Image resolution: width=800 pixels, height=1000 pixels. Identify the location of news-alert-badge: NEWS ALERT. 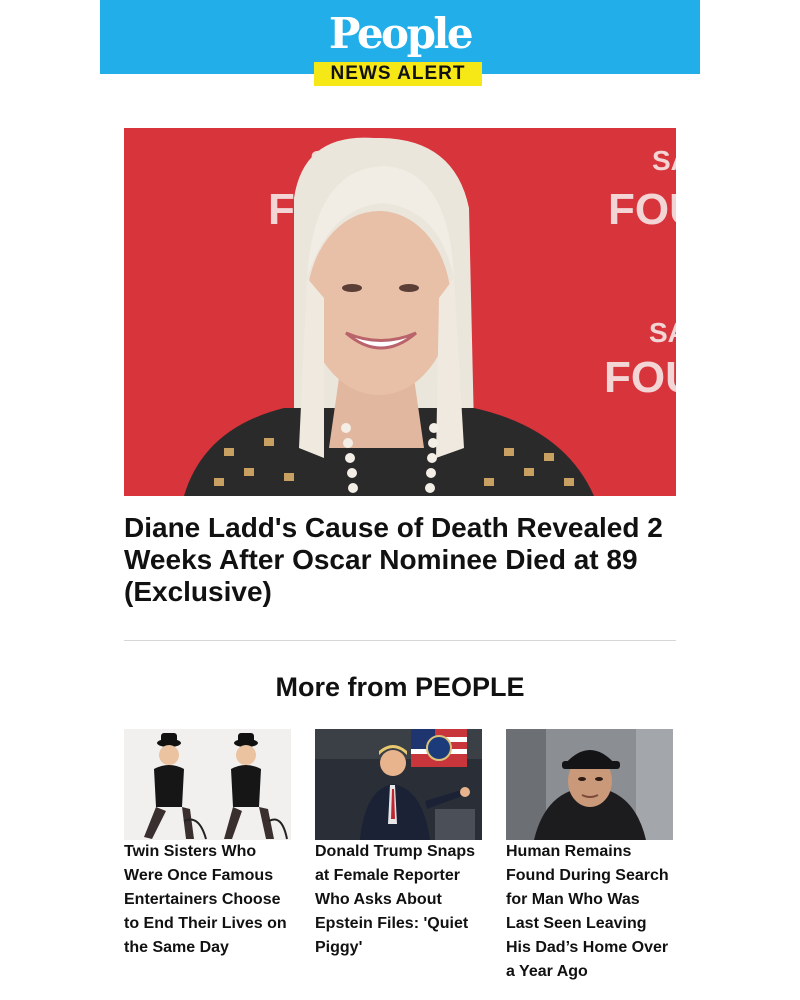
(398, 74).